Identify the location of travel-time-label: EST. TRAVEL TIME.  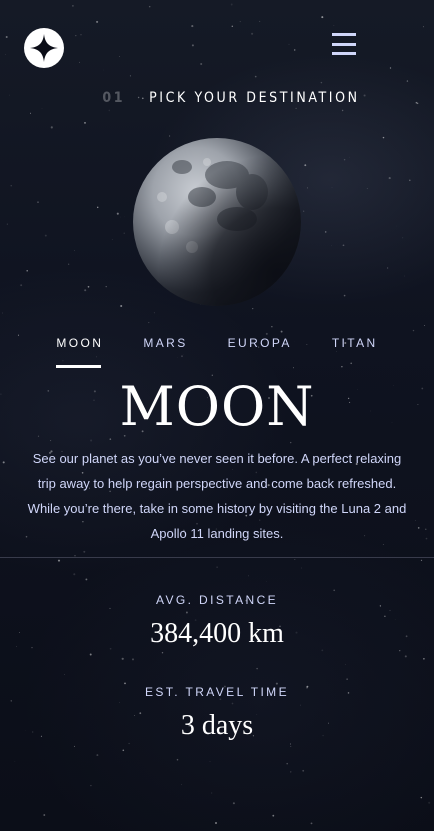
(217, 692).